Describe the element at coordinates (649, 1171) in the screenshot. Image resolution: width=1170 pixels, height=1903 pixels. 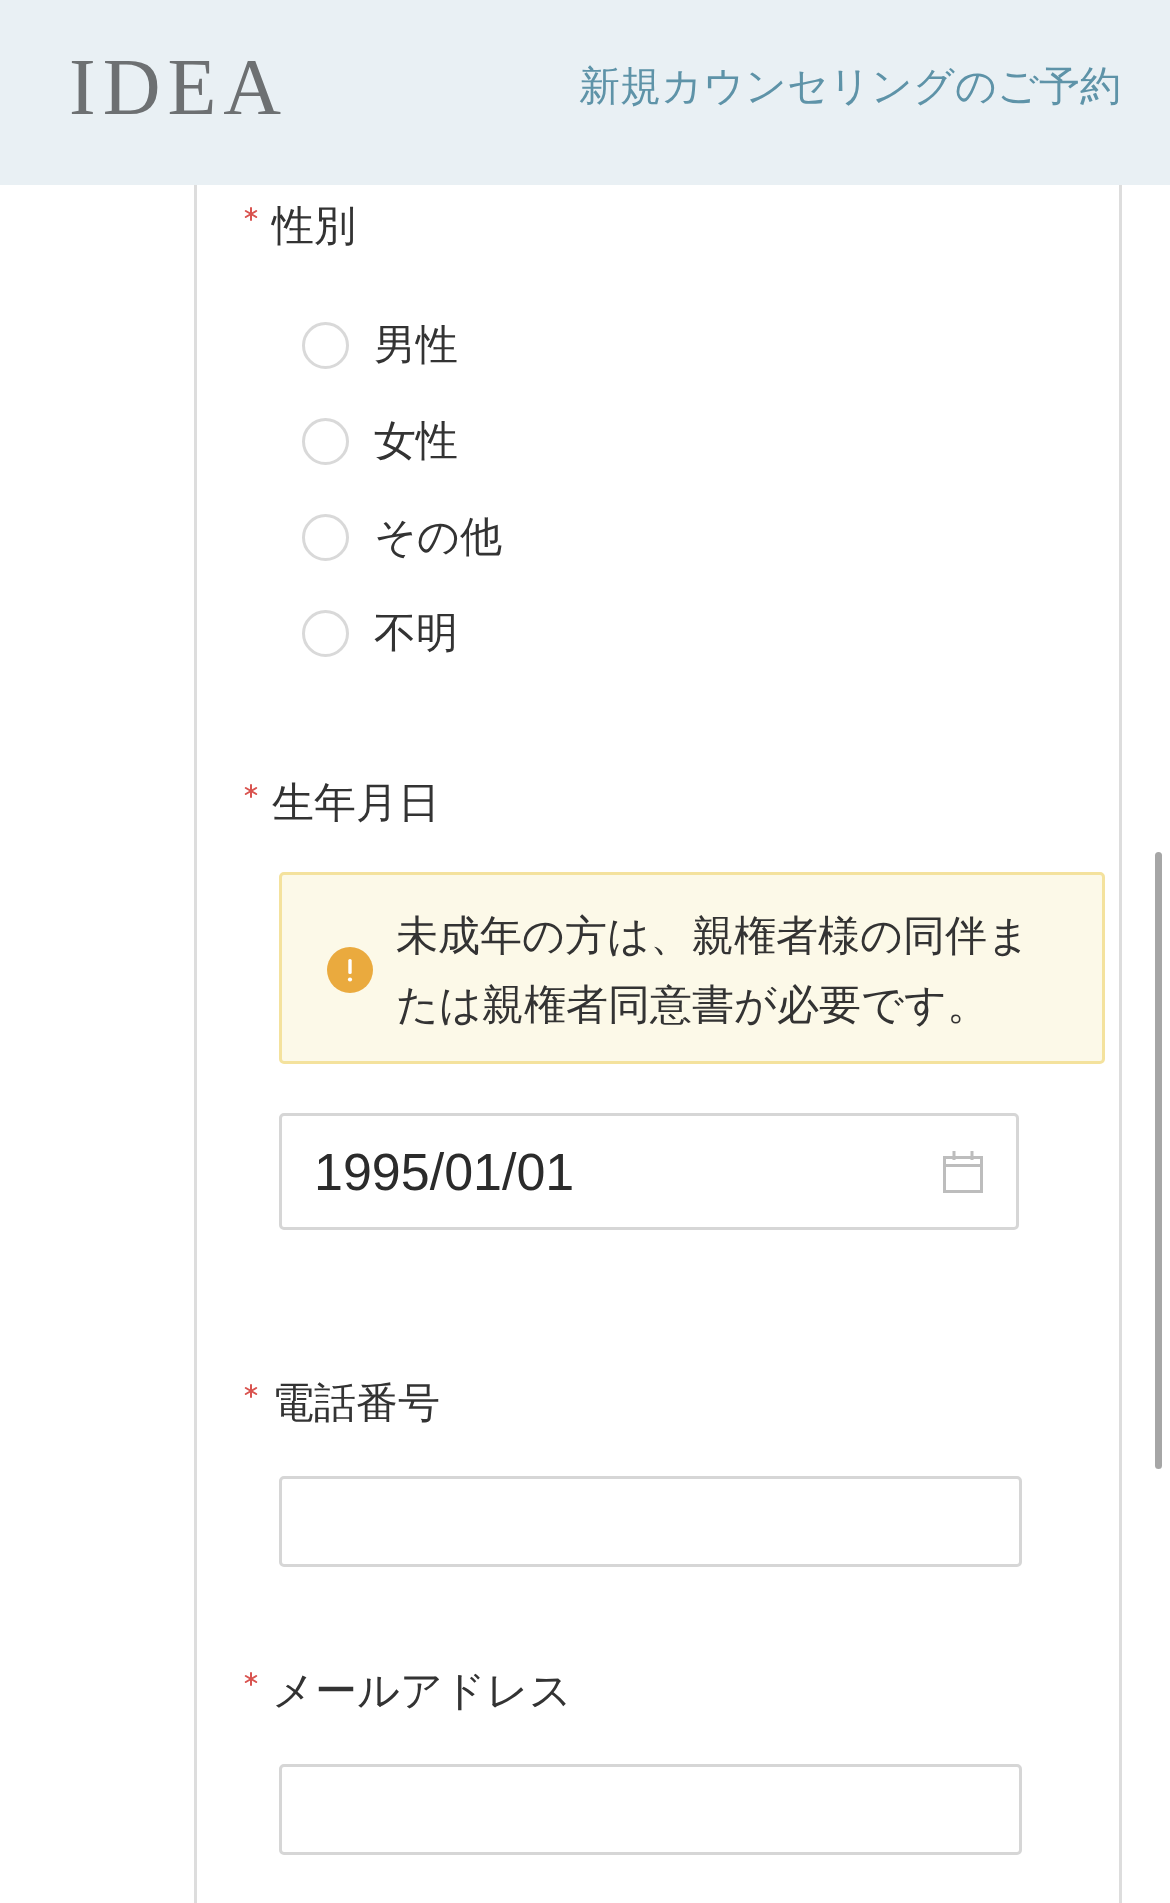
I see `date-field: 1995/01/01` at that location.